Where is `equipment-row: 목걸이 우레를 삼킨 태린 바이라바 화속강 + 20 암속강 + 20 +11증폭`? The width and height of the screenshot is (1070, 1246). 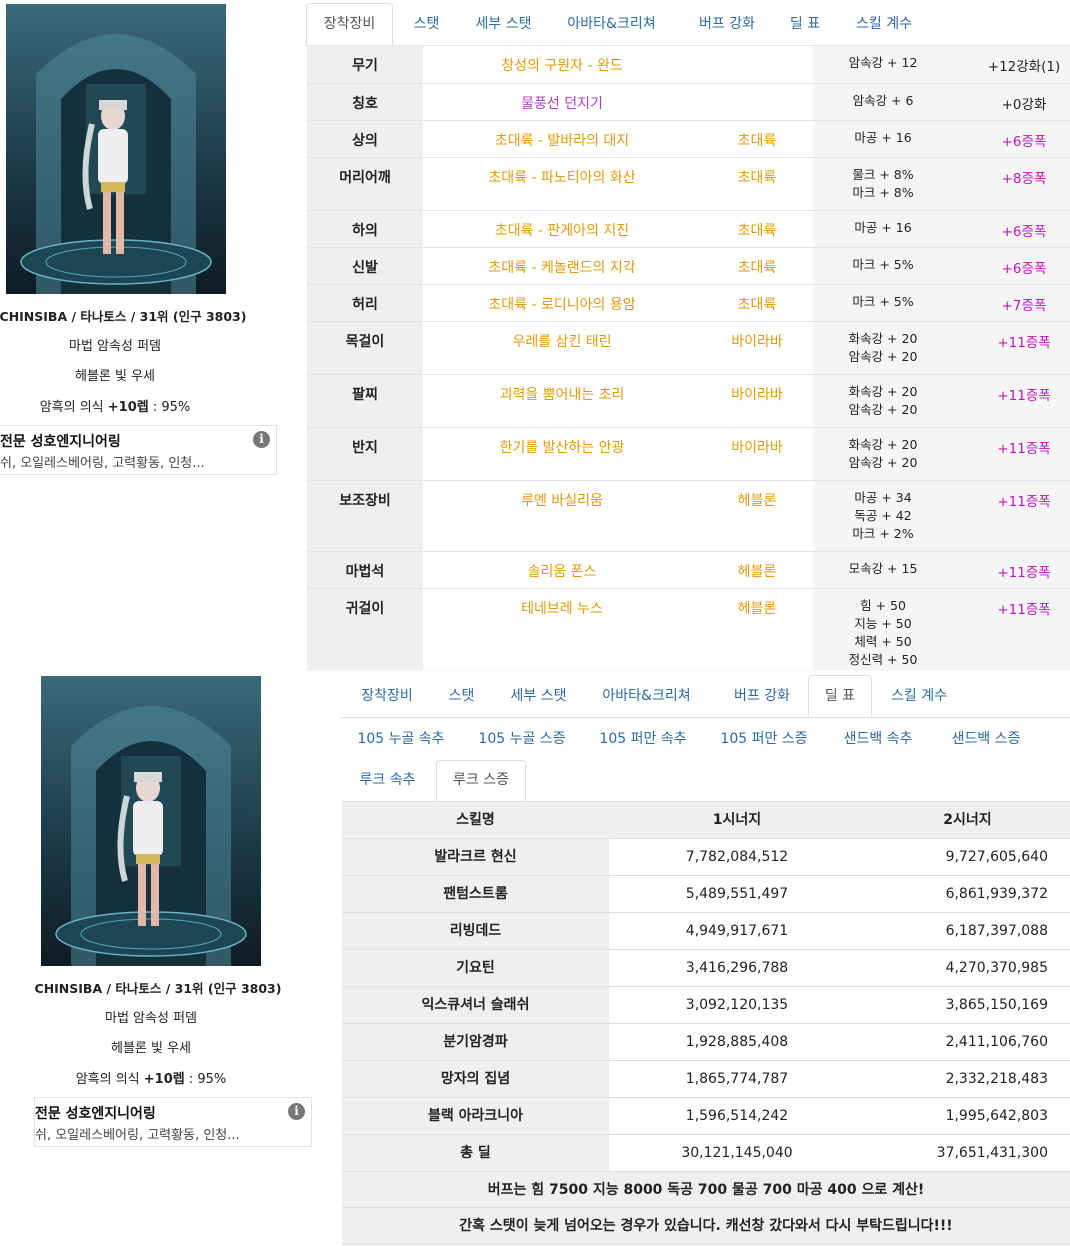
equipment-row: 목걸이 우레를 삼킨 태린 바이라바 화속강 + 20 암속강 + 20 +11증폭 is located at coordinates (688, 347).